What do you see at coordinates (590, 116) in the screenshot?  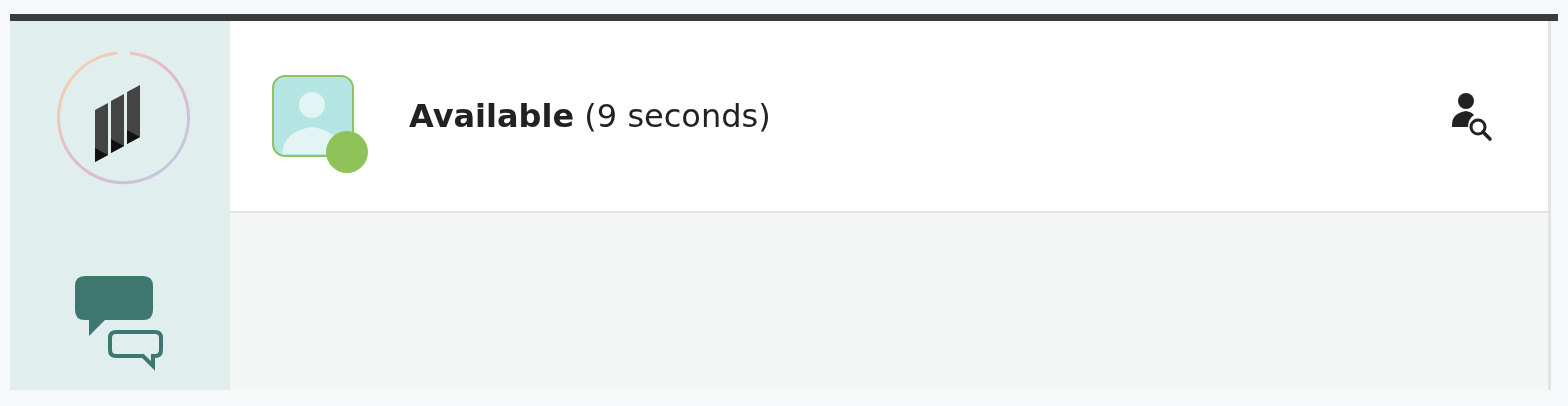 I see `status-text: Available (9 seconds)` at bounding box center [590, 116].